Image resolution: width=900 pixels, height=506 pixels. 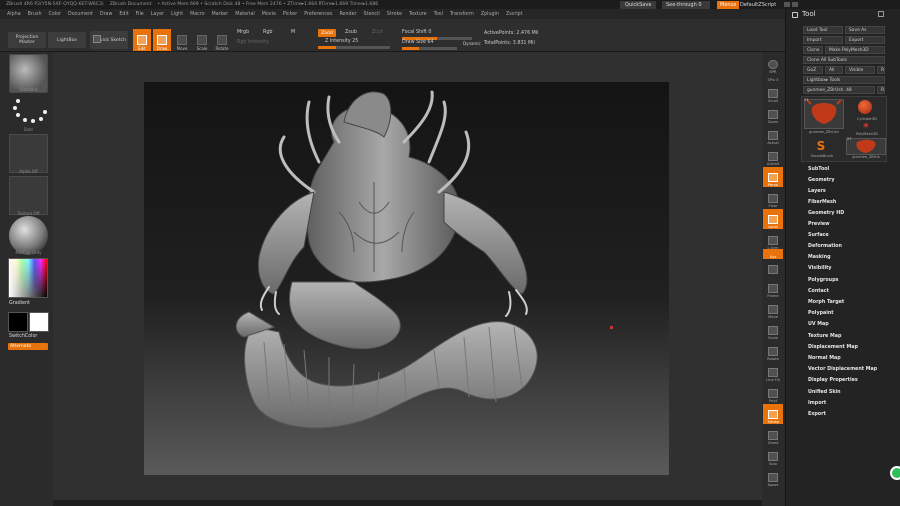 I want to click on menu-document: Document, so click(x=80, y=14).